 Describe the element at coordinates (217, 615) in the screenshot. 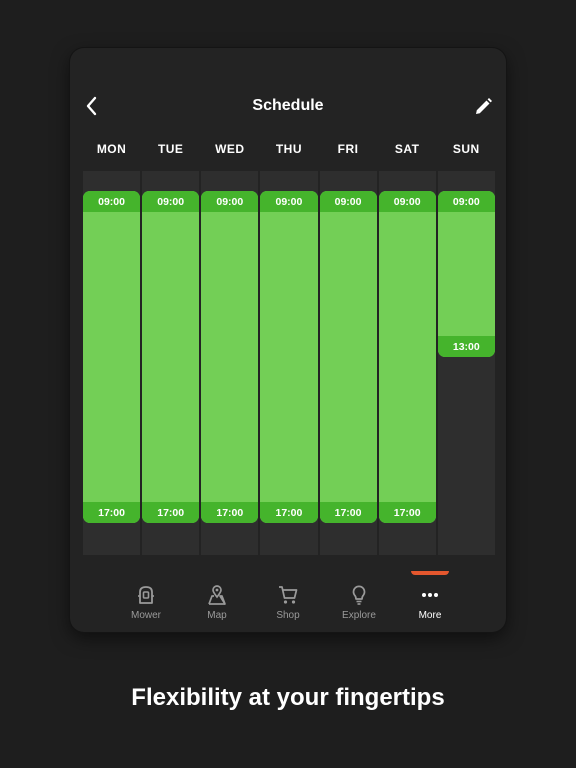

I see `tab-label: Map` at that location.